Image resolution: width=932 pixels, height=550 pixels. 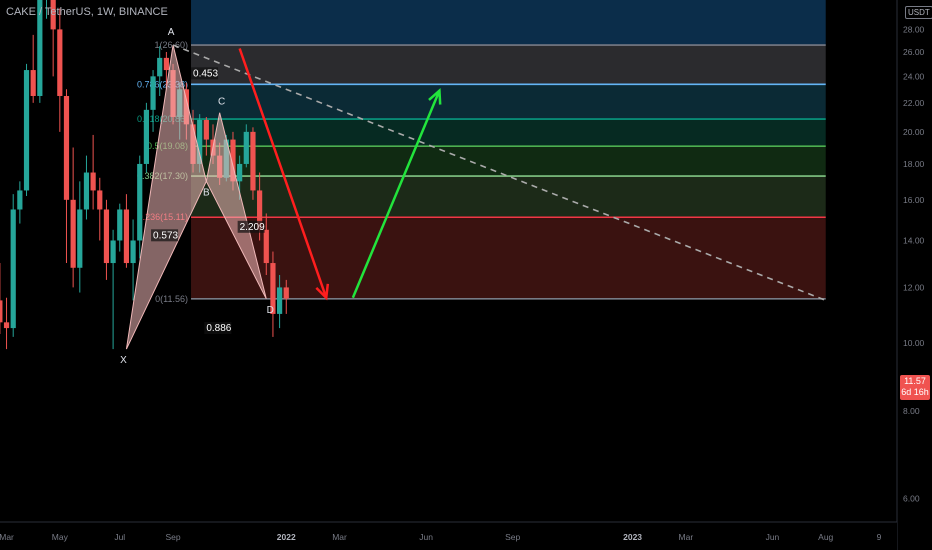 I want to click on x-tick-2: Jul, so click(x=119, y=537).